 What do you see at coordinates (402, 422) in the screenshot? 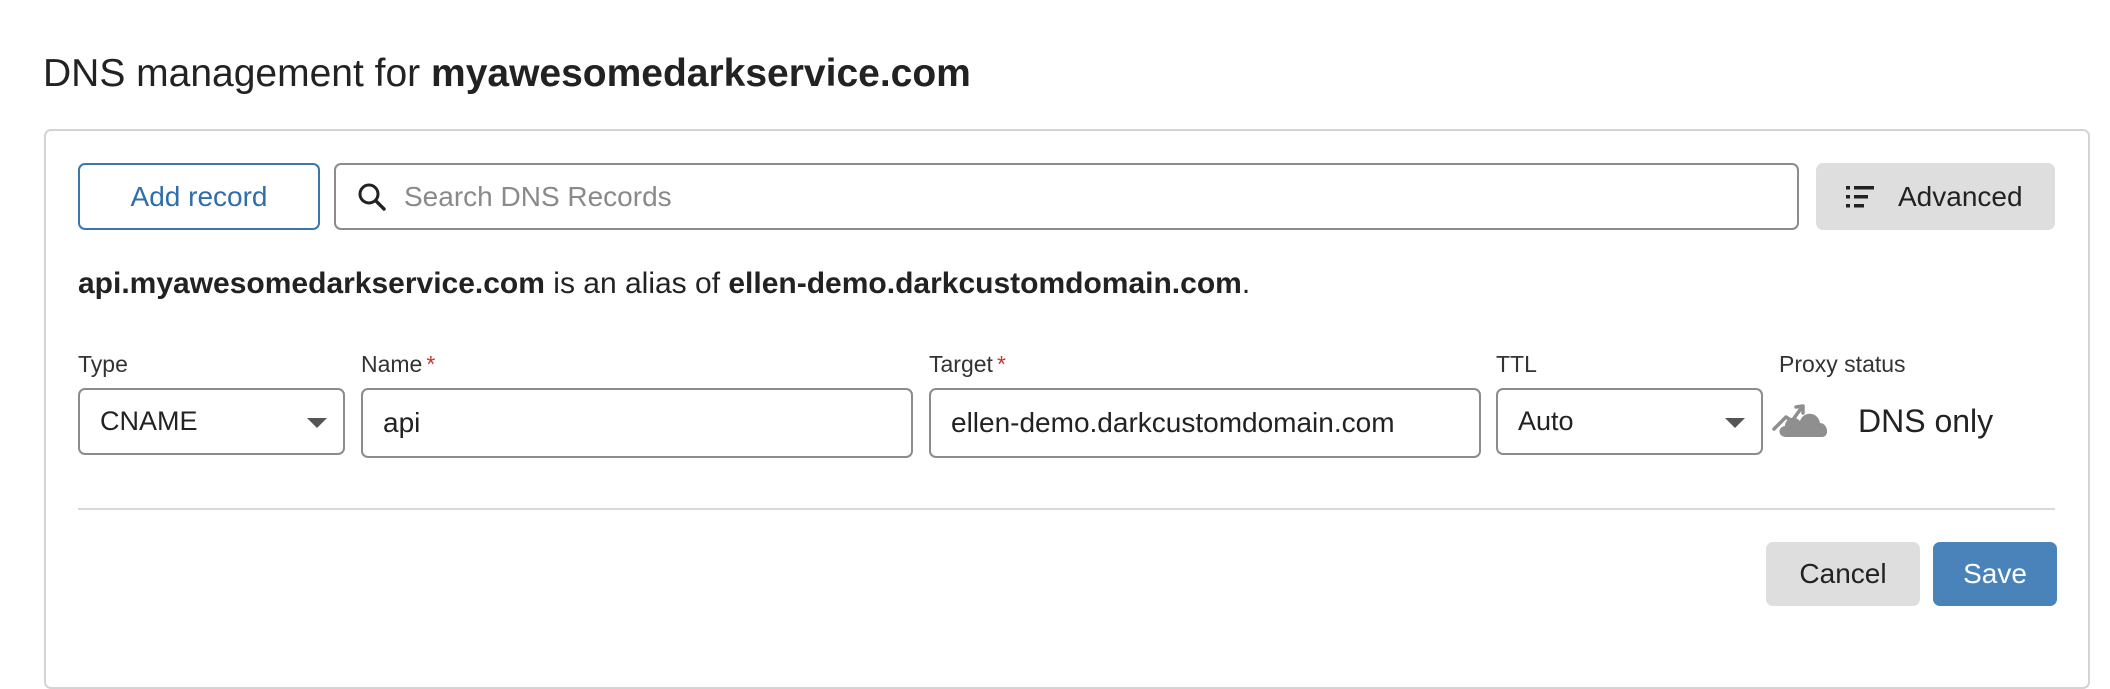
I see `name-input-value: api` at bounding box center [402, 422].